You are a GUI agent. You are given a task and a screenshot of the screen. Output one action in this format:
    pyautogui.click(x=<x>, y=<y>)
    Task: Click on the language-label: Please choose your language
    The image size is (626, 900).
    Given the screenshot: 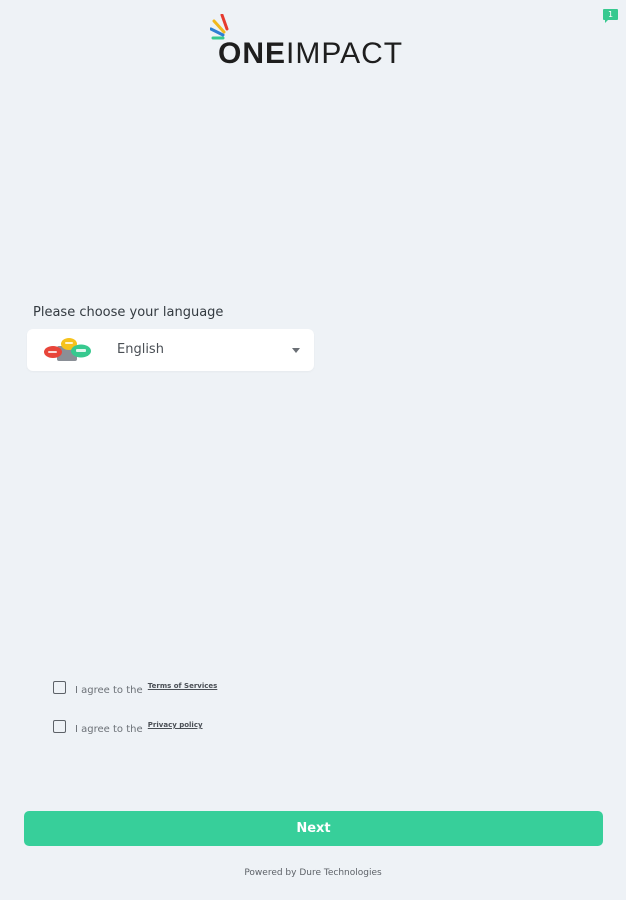 What is the action you would take?
    pyautogui.click(x=128, y=312)
    